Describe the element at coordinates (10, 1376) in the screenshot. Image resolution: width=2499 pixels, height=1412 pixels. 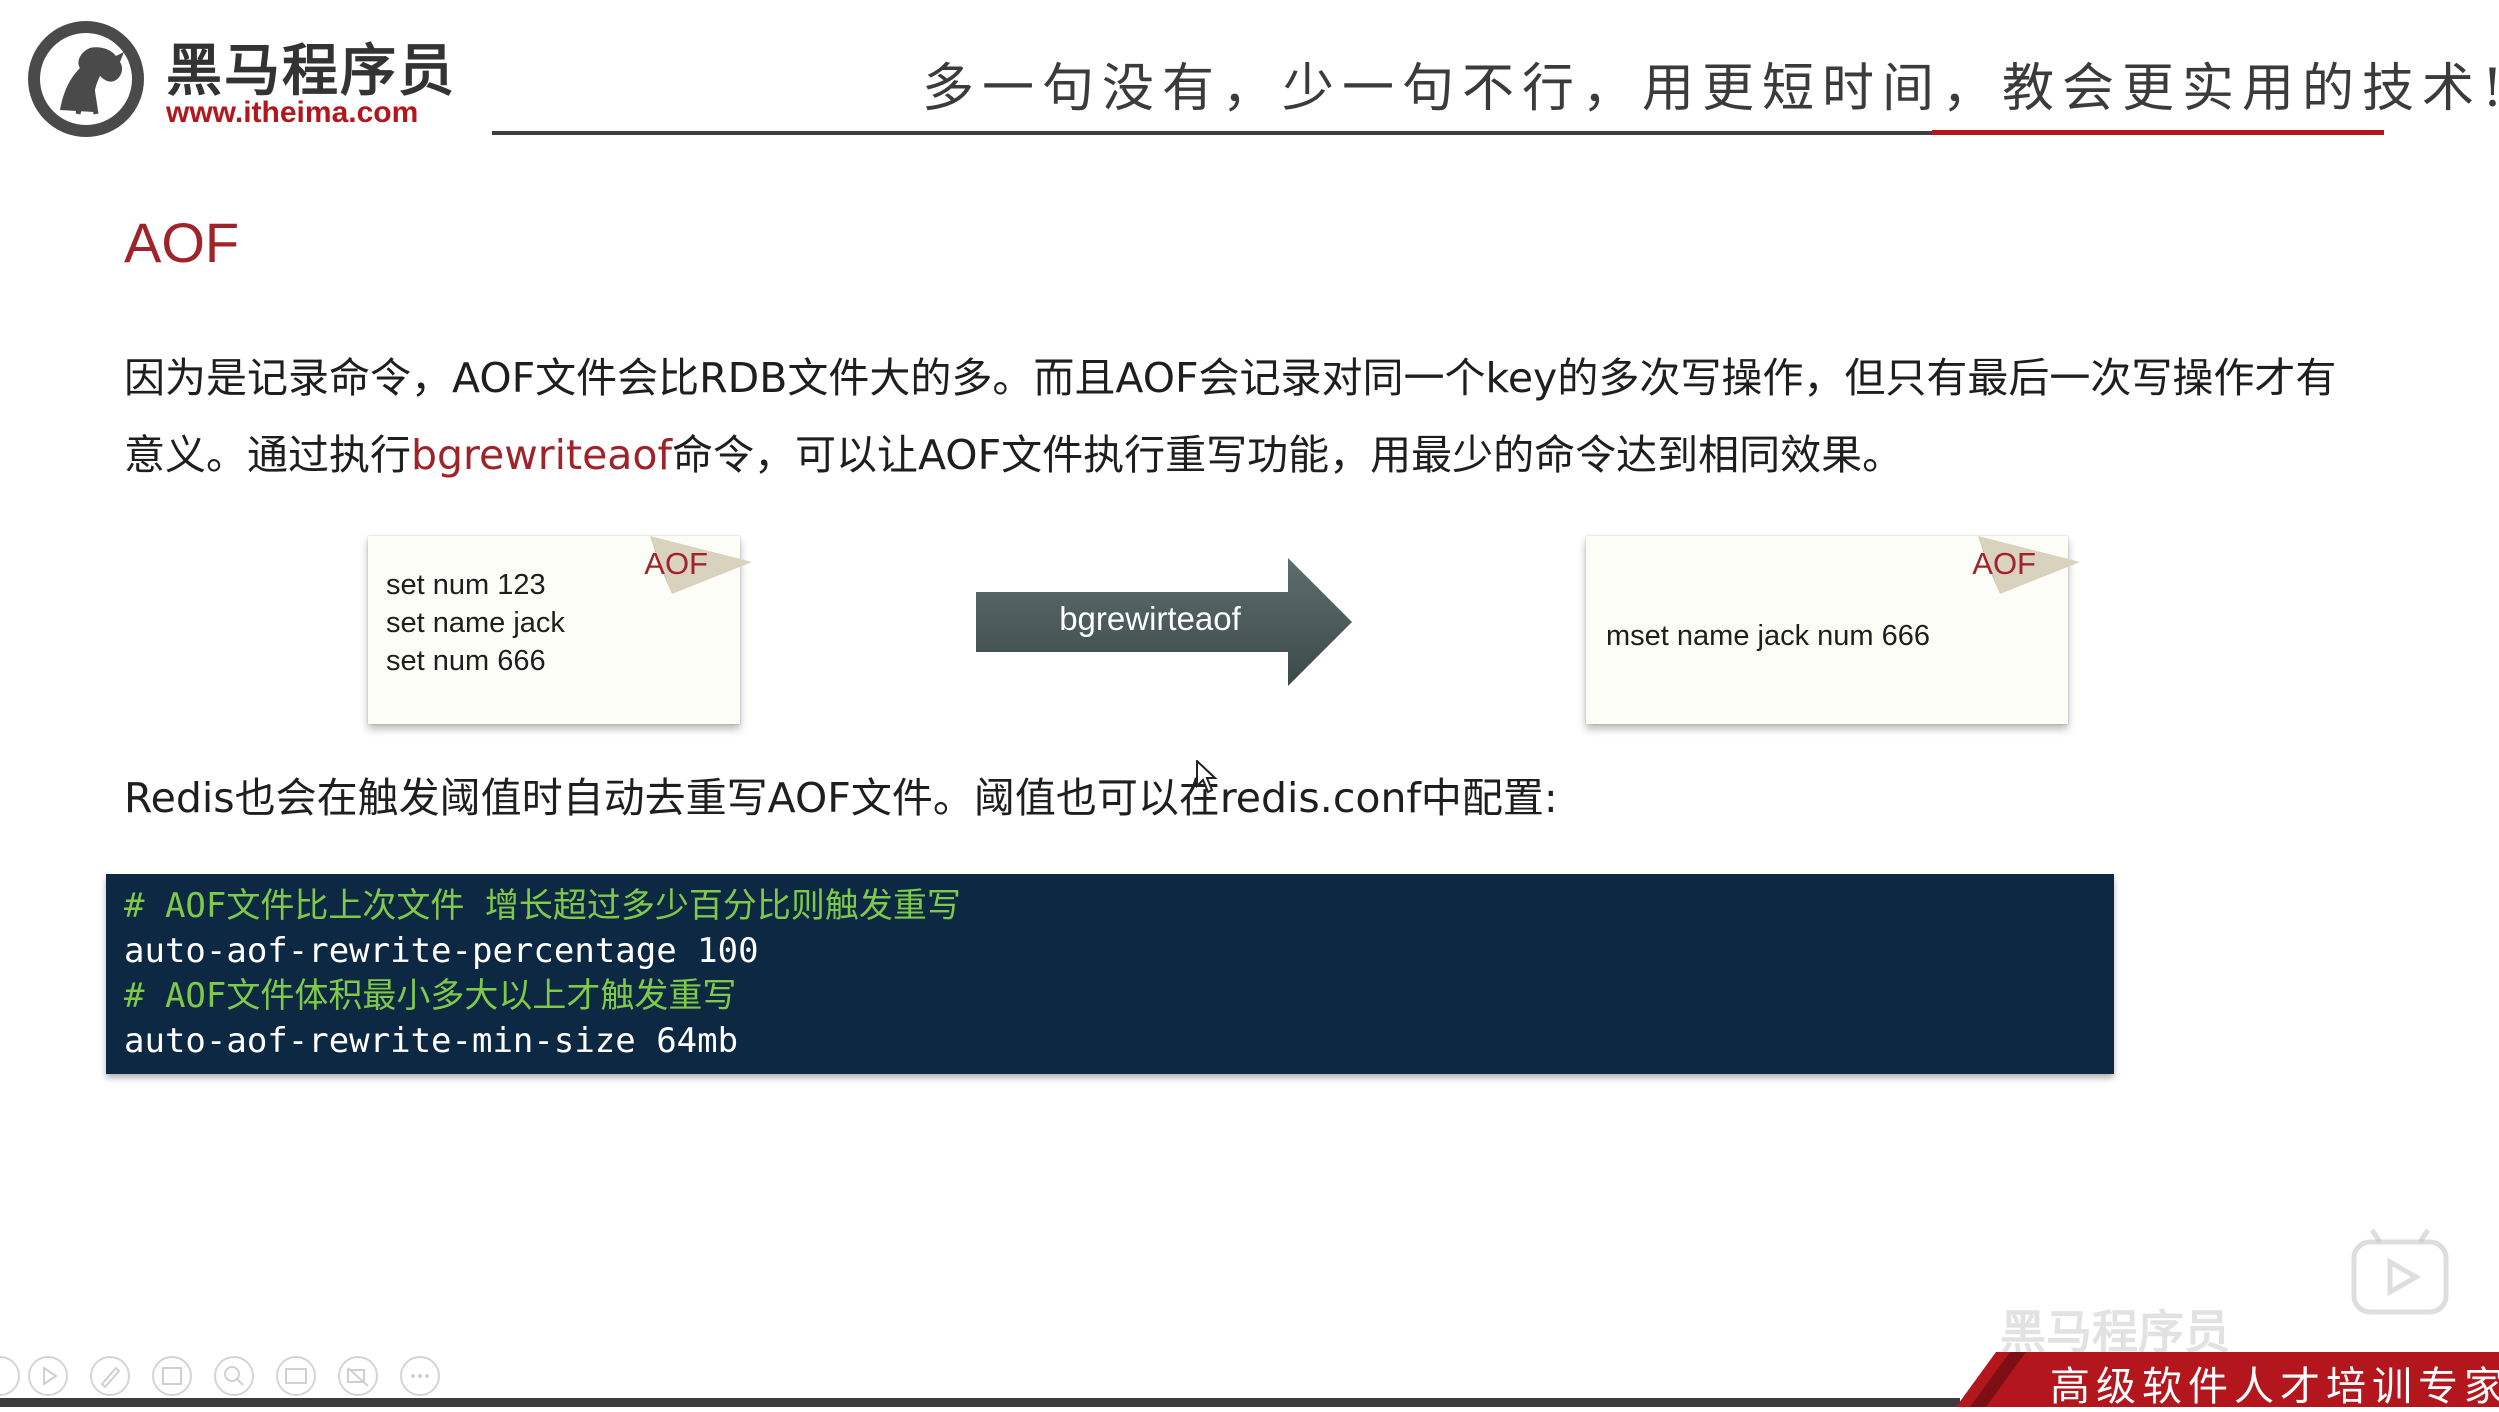
I see `prev-icon` at that location.